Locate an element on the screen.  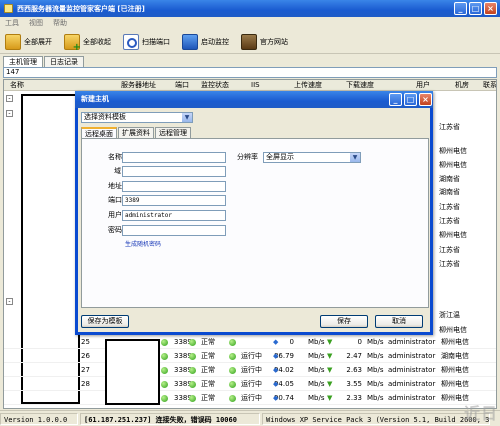
name-label: 名称 is located at coordinates (115, 157).